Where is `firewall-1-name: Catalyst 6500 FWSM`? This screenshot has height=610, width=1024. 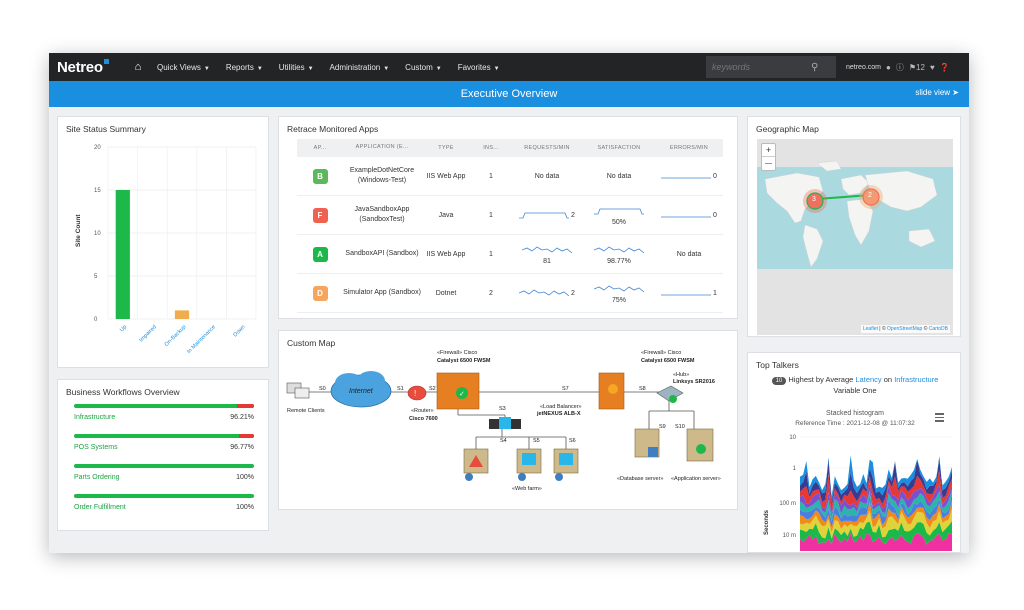 firewall-1-name: Catalyst 6500 FWSM is located at coordinates (464, 361).